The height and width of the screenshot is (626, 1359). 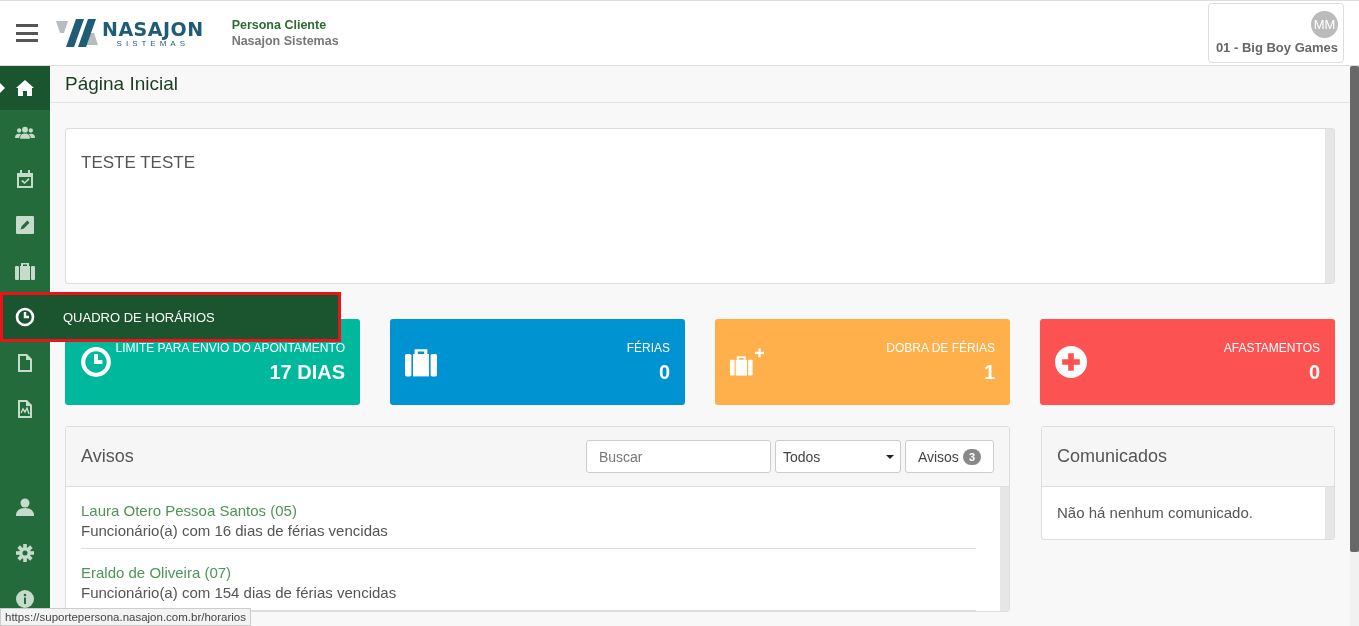 I want to click on stat-value: 17 DIAS, so click(x=307, y=372).